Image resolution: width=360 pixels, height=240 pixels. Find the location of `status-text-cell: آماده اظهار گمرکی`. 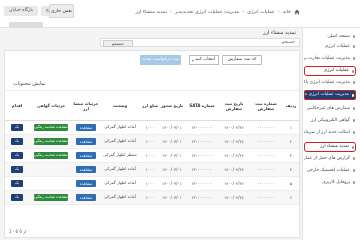

status-text-cell: آماده اظهار گمرکی is located at coordinates (120, 169).